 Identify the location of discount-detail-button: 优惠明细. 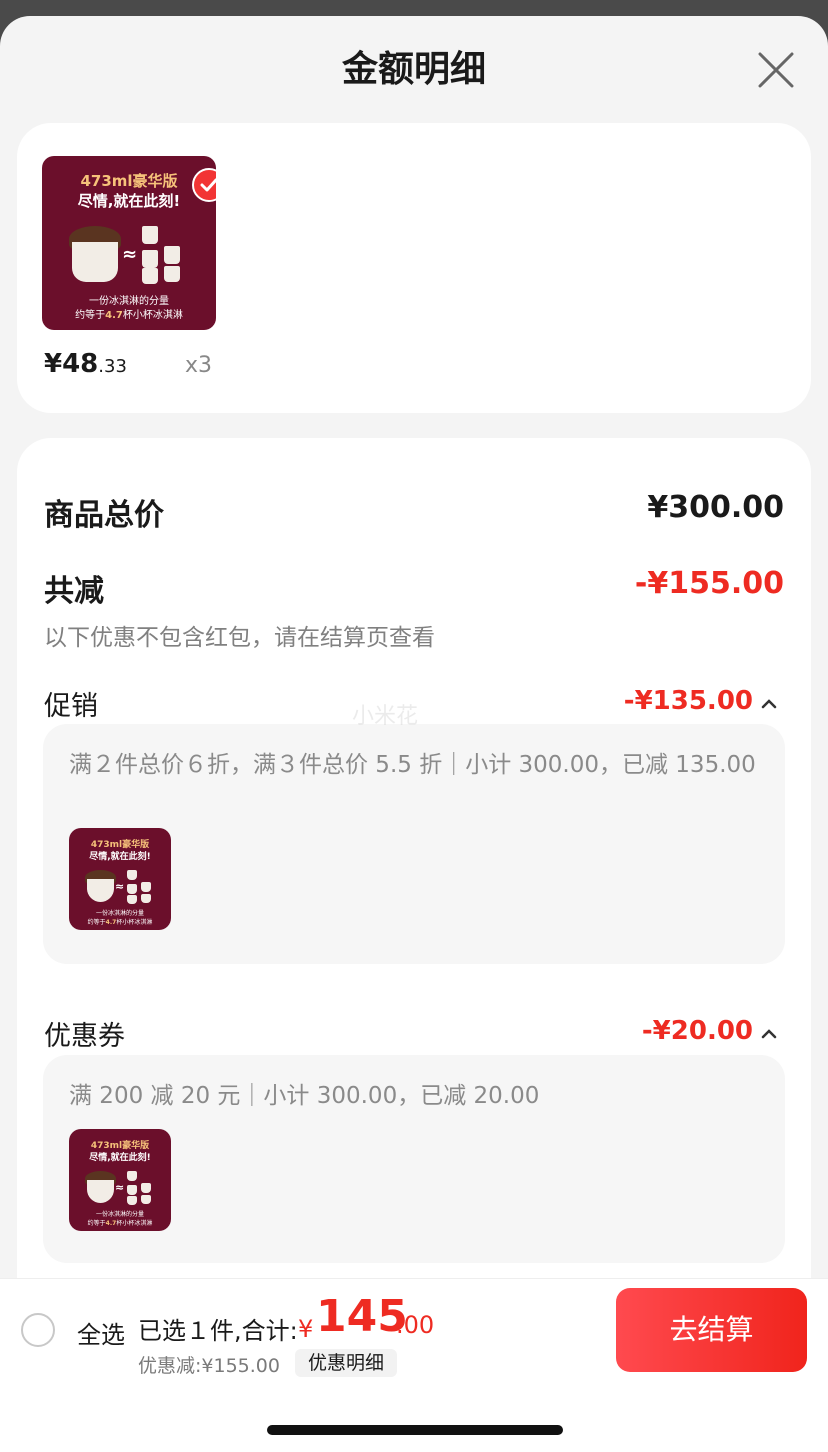
(346, 1363).